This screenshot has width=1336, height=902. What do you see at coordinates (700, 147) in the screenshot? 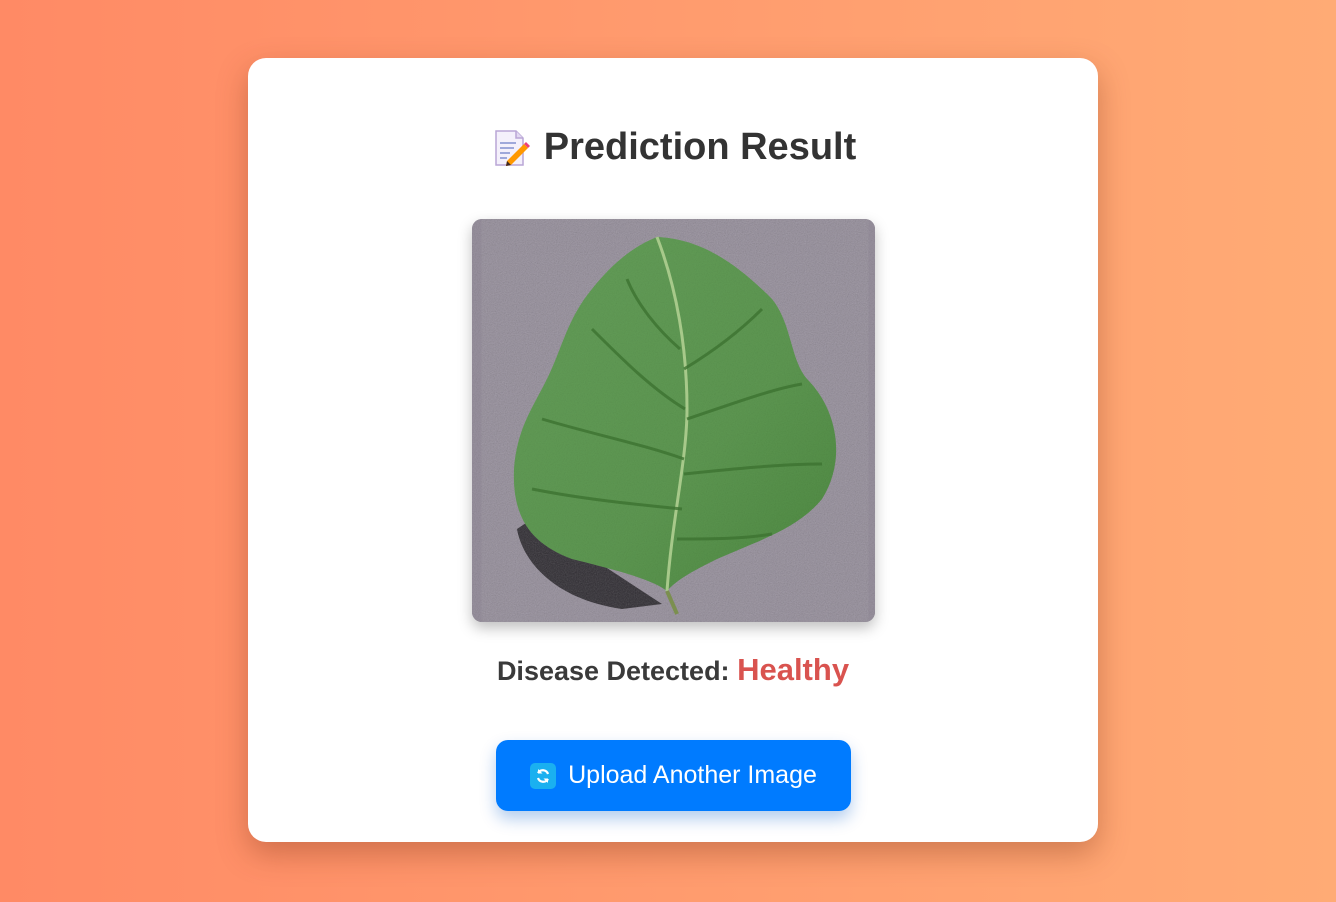
I see `title-text: Prediction Result` at bounding box center [700, 147].